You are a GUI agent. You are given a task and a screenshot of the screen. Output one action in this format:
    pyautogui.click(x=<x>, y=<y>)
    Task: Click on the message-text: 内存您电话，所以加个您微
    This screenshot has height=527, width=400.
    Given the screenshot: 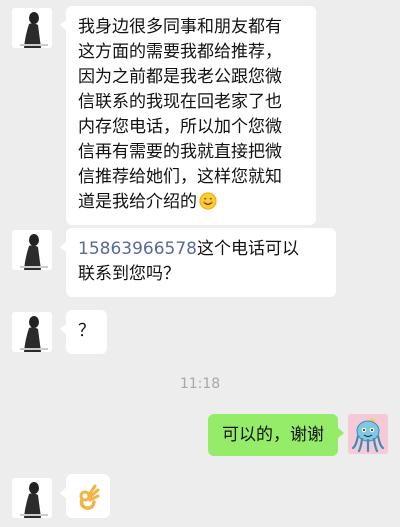 What is the action you would take?
    pyautogui.click(x=180, y=127)
    